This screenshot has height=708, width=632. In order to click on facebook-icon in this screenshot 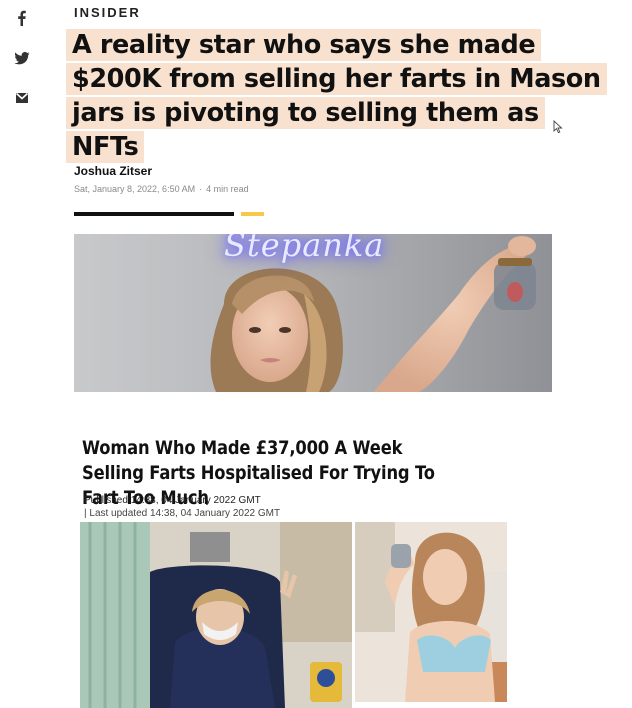, I will do `click(22, 22)`.